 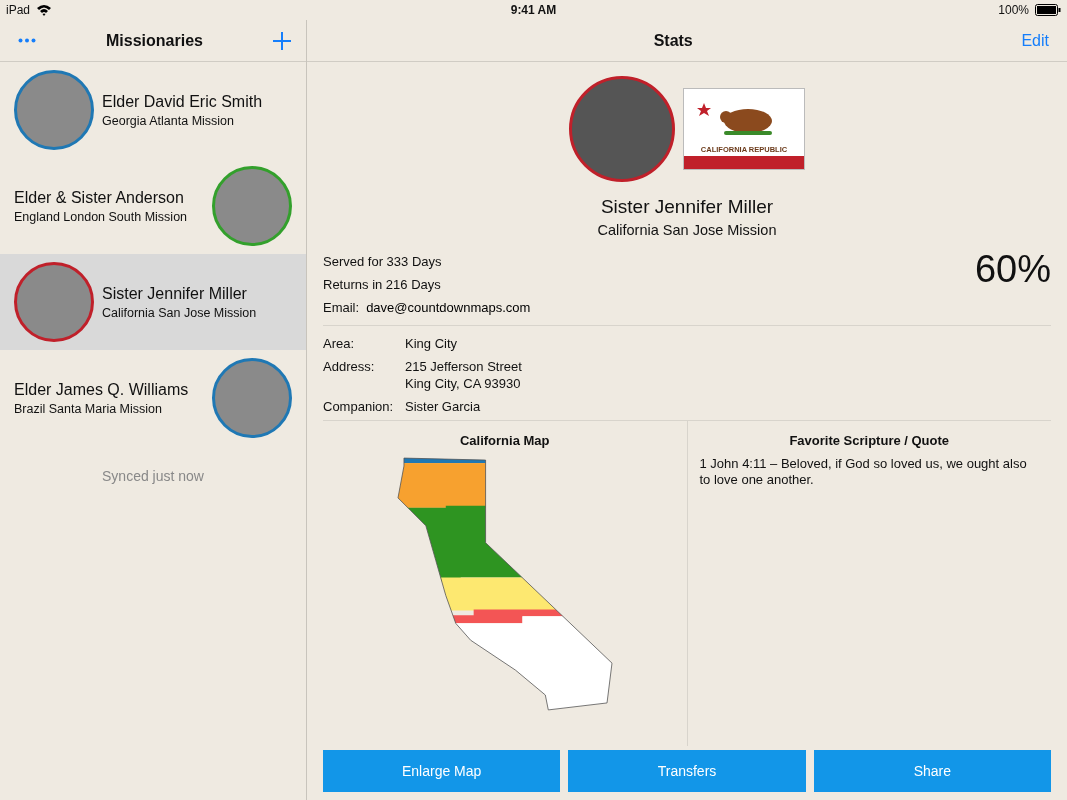 What do you see at coordinates (431, 343) in the screenshot?
I see `field-value: King City` at bounding box center [431, 343].